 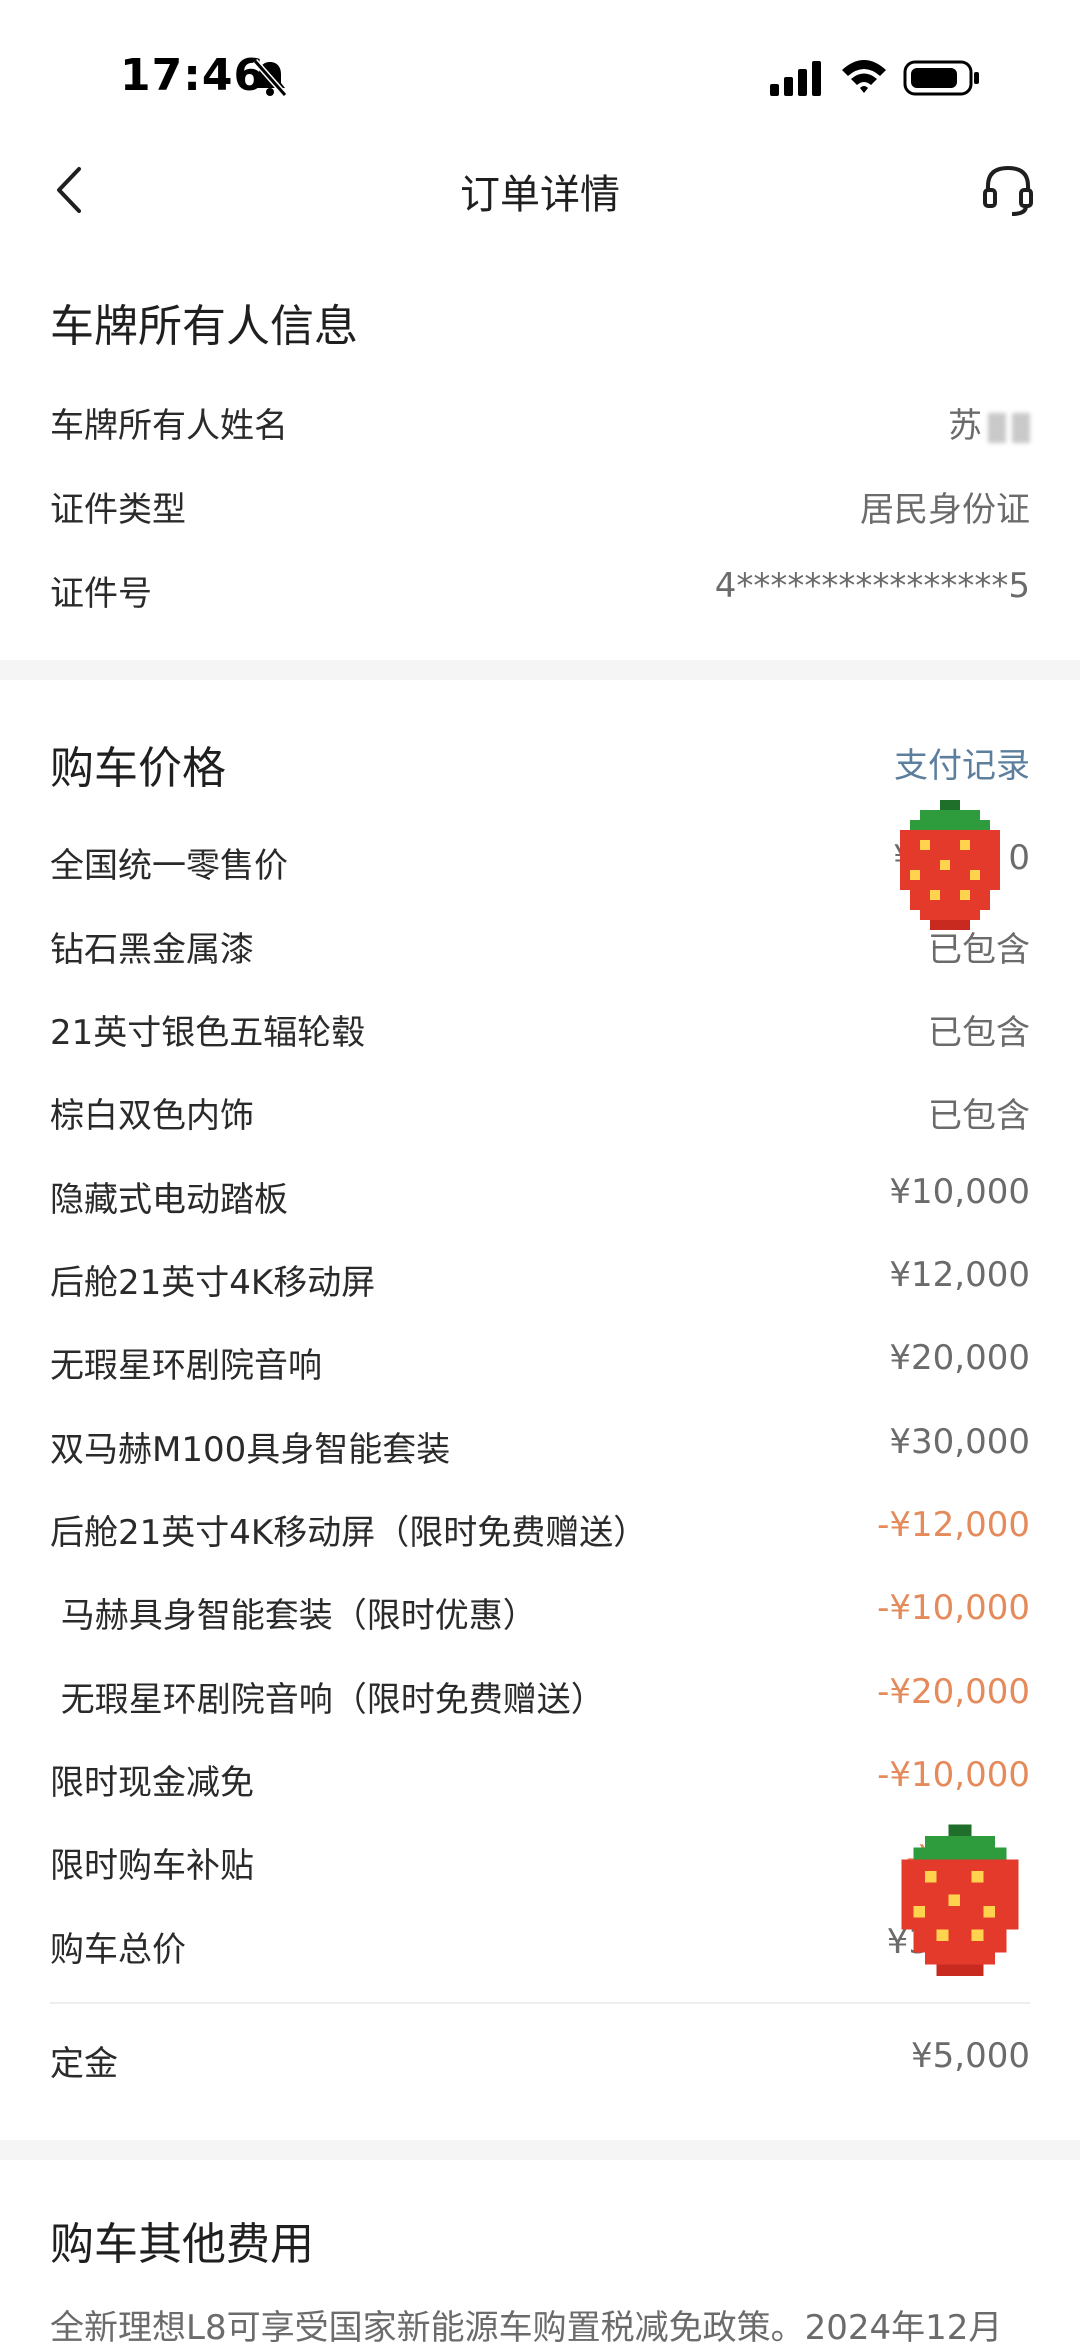 I want to click on price-row-label: 马赫具身智能套装（限时优惠）, so click(x=293, y=1616).